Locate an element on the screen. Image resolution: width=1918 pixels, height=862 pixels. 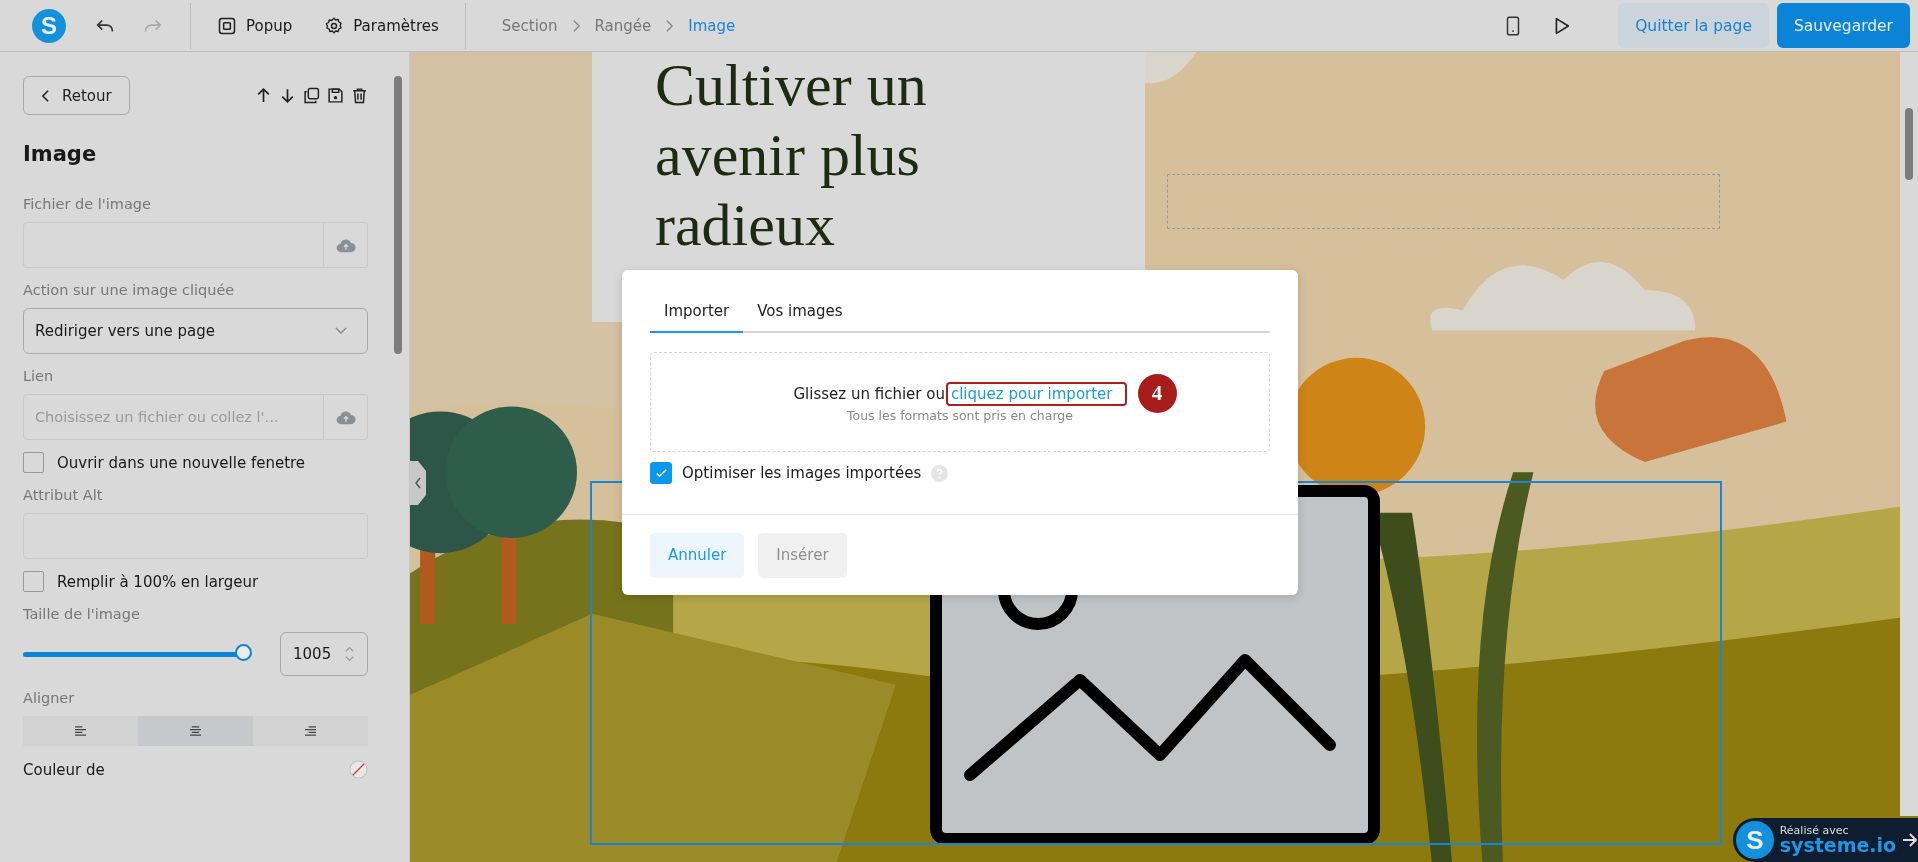
step-marker: 4 is located at coordinates (1157, 393).